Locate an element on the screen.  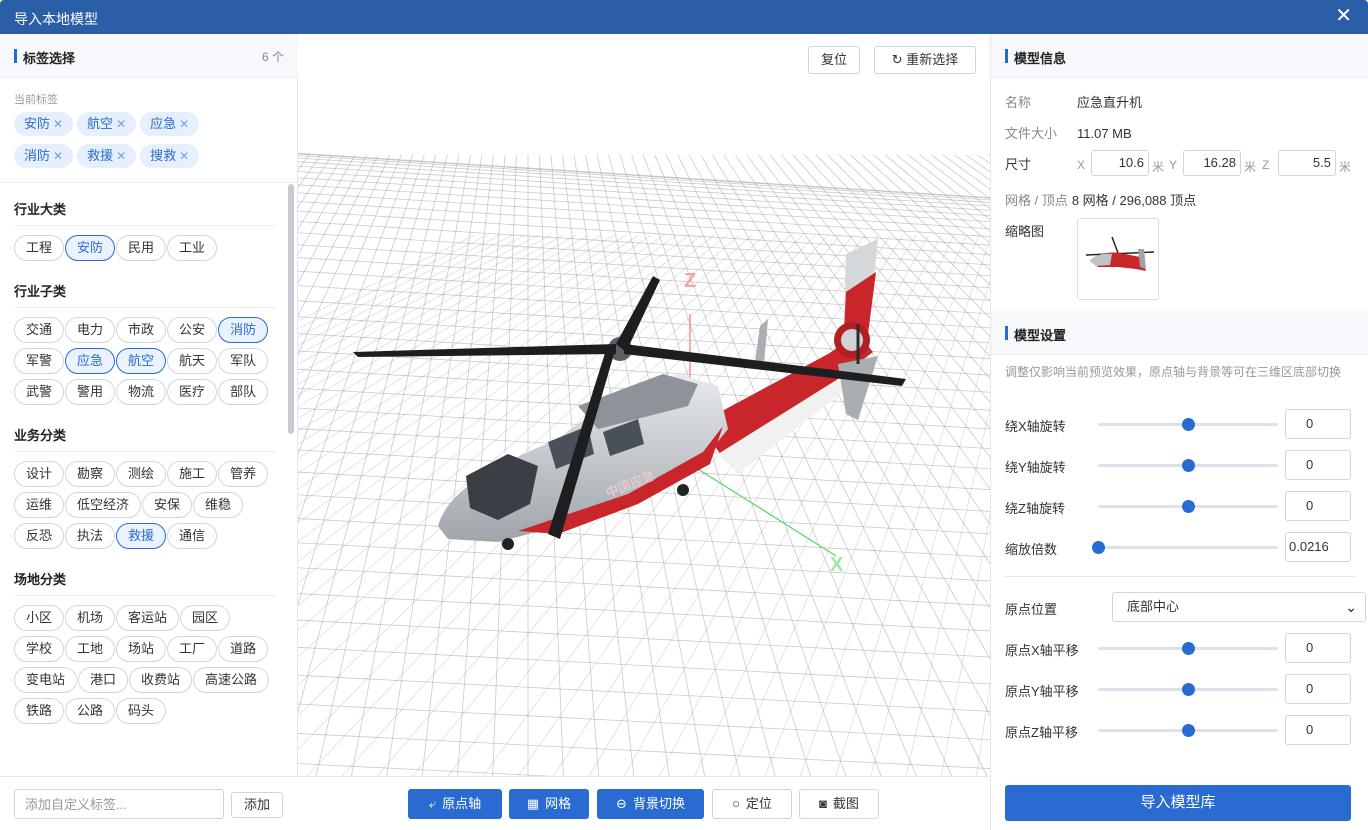
tag-chip: 工厂 is located at coordinates (192, 649).